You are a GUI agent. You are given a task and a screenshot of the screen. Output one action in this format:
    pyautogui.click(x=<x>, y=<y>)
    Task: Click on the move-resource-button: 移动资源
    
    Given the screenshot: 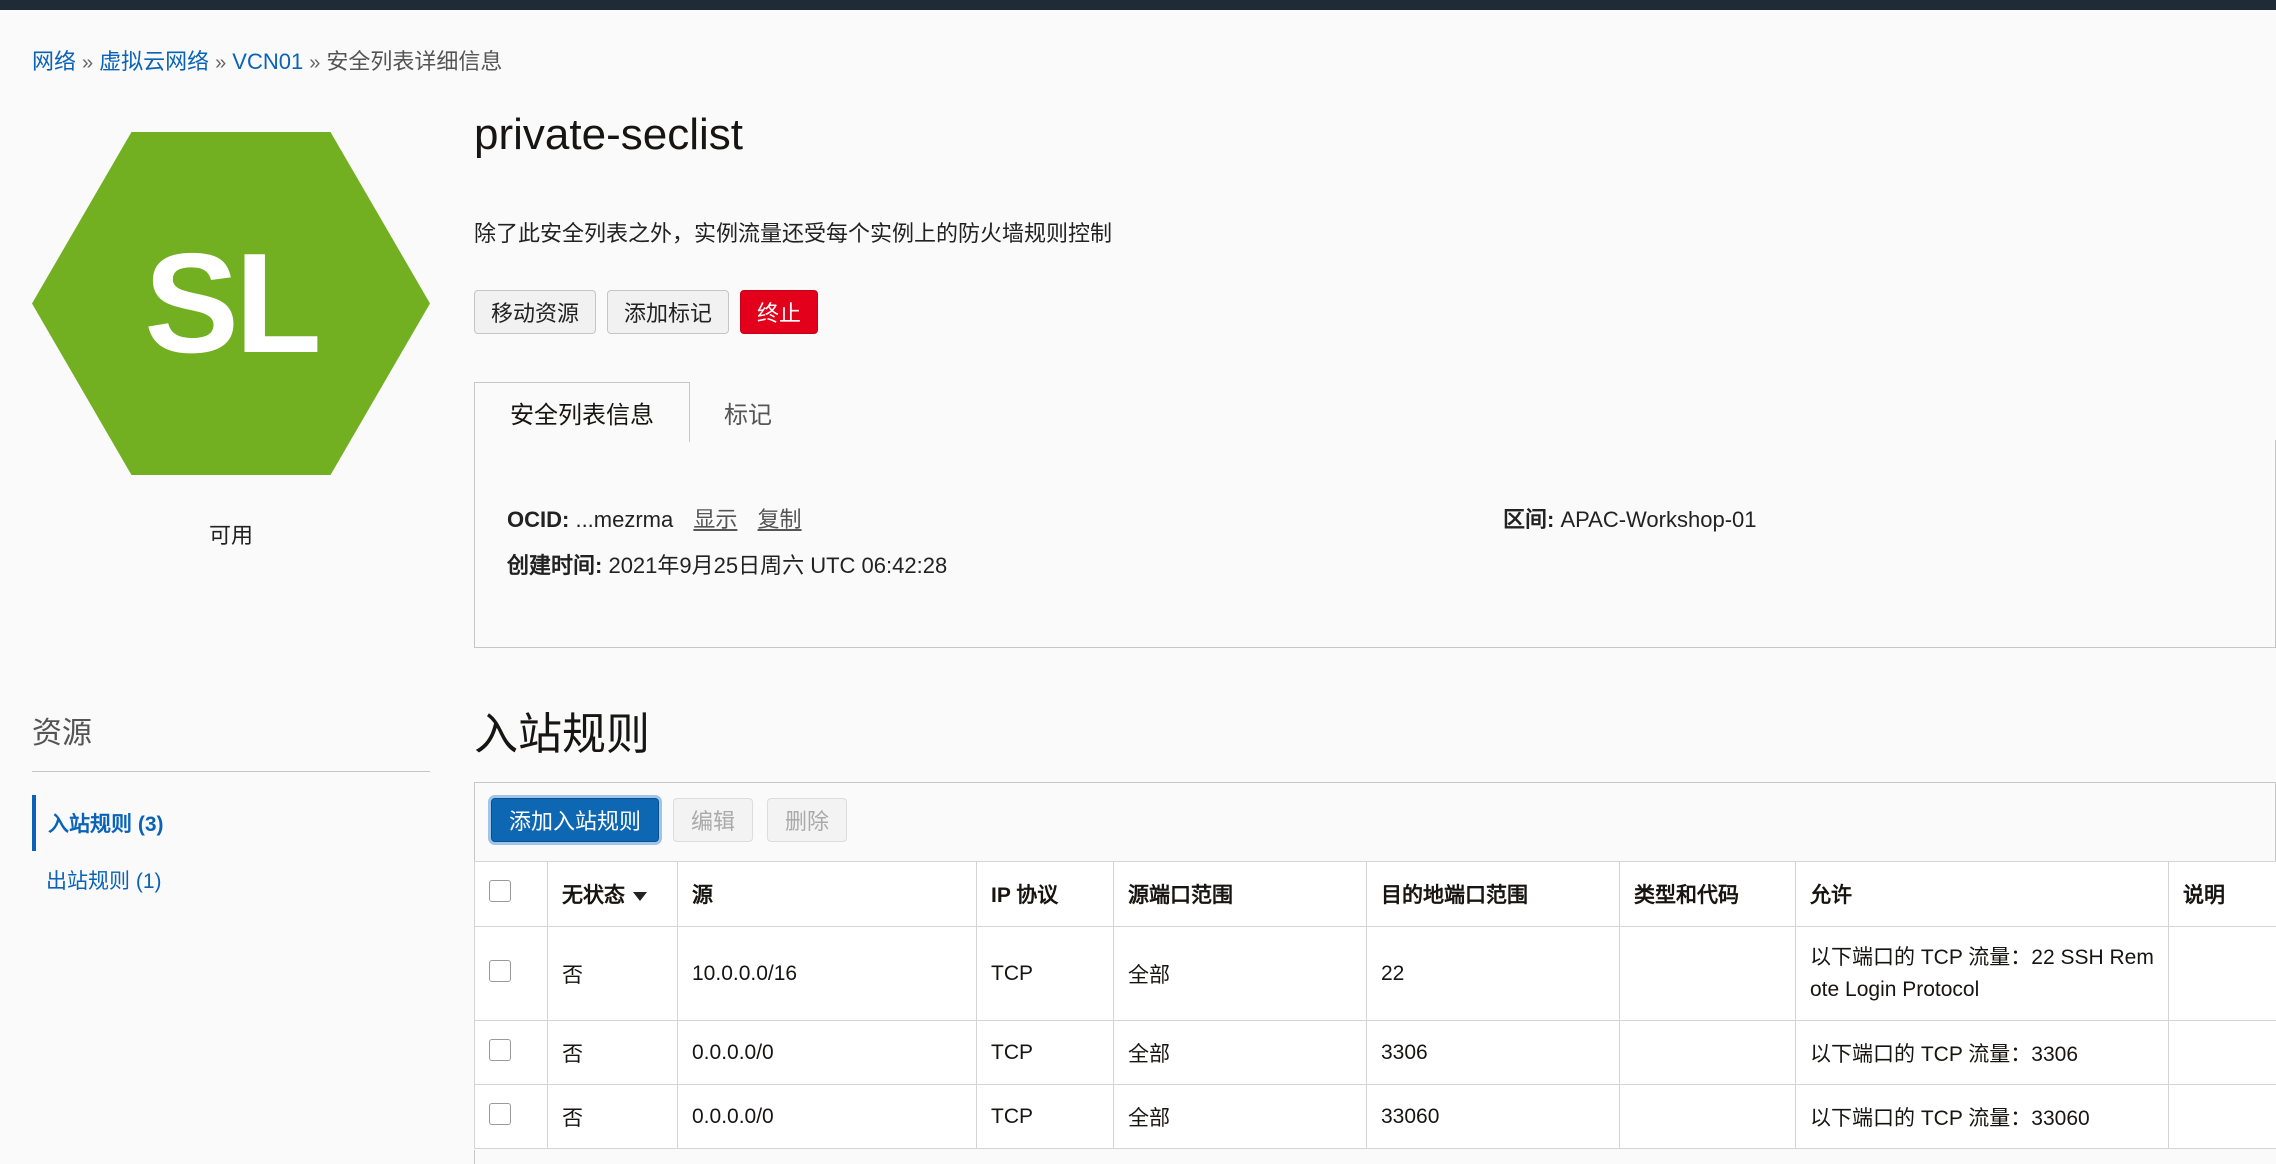 What is the action you would take?
    pyautogui.click(x=535, y=312)
    